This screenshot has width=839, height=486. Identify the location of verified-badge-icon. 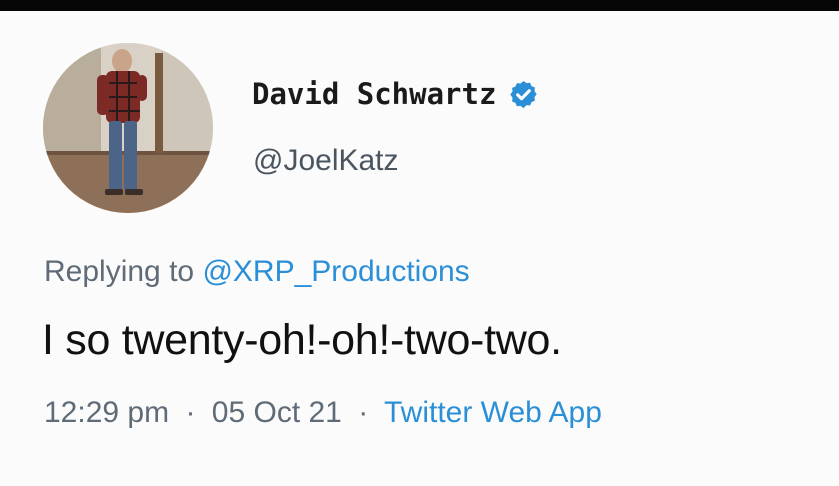
(523, 94).